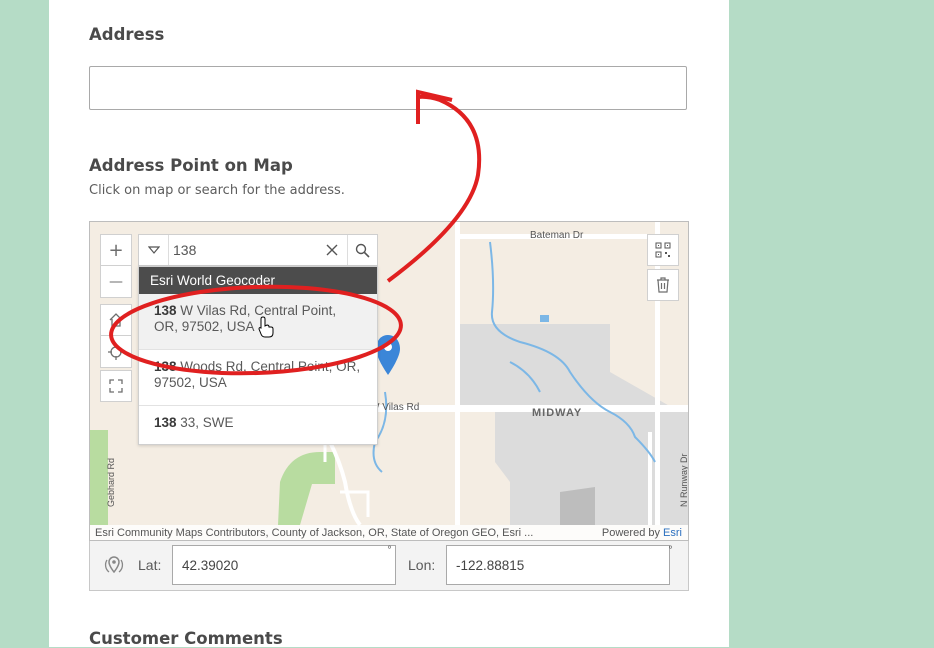 This screenshot has height=648, width=934. I want to click on fullscreen-icon, so click(116, 386).